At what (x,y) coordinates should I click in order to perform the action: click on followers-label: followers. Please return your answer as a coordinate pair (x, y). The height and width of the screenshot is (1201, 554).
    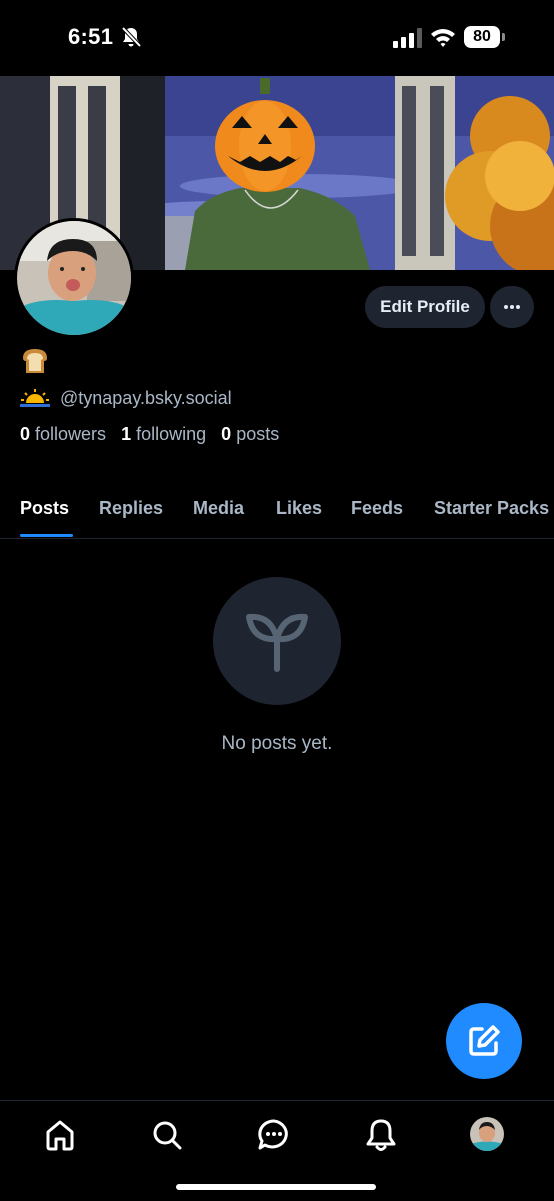
    Looking at the image, I should click on (71, 434).